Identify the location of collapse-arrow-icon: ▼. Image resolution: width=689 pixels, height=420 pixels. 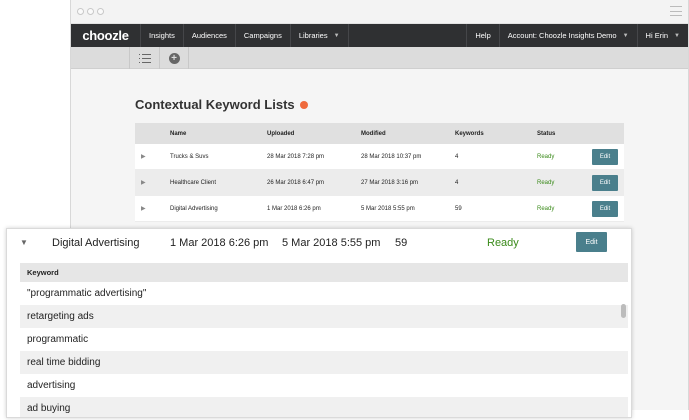
(29, 242).